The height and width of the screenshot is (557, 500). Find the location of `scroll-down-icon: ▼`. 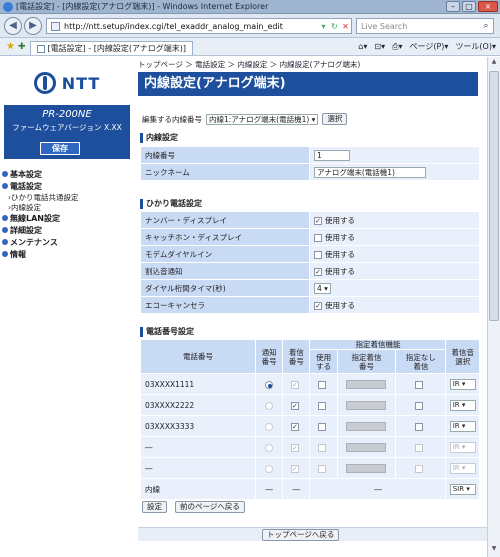

scroll-down-icon: ▼ is located at coordinates (494, 550).